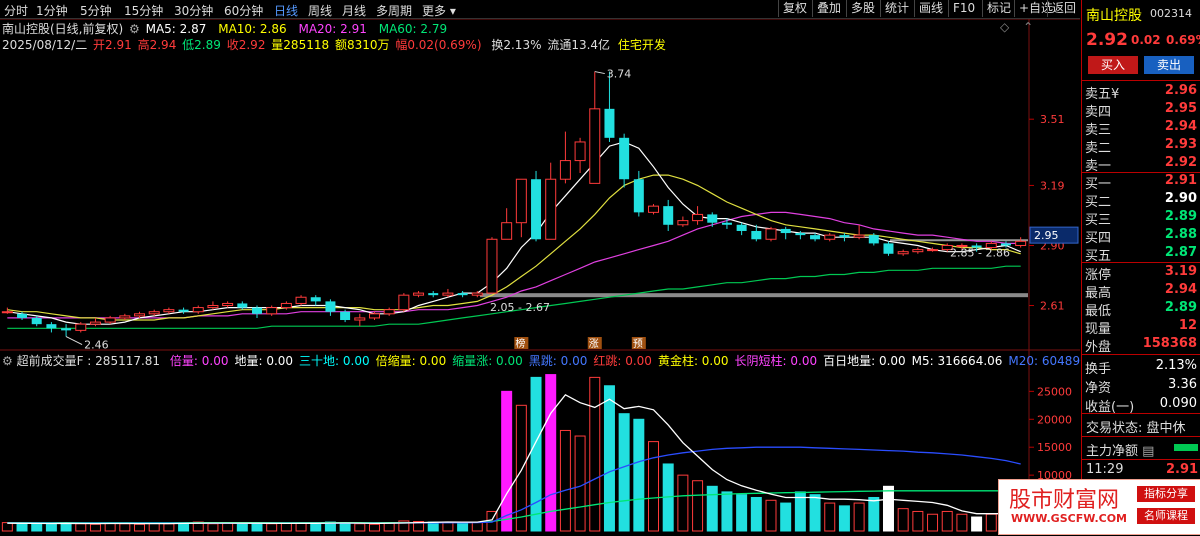 The width and height of the screenshot is (1200, 536). I want to click on period-5: 60分钟, so click(243, 10).